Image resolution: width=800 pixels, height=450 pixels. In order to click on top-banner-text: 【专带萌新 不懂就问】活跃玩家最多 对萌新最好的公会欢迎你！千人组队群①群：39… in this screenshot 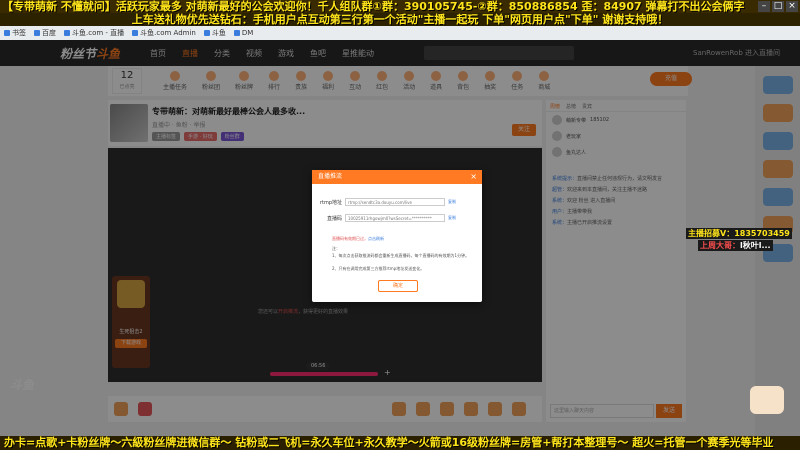, I will do `click(373, 6)`.